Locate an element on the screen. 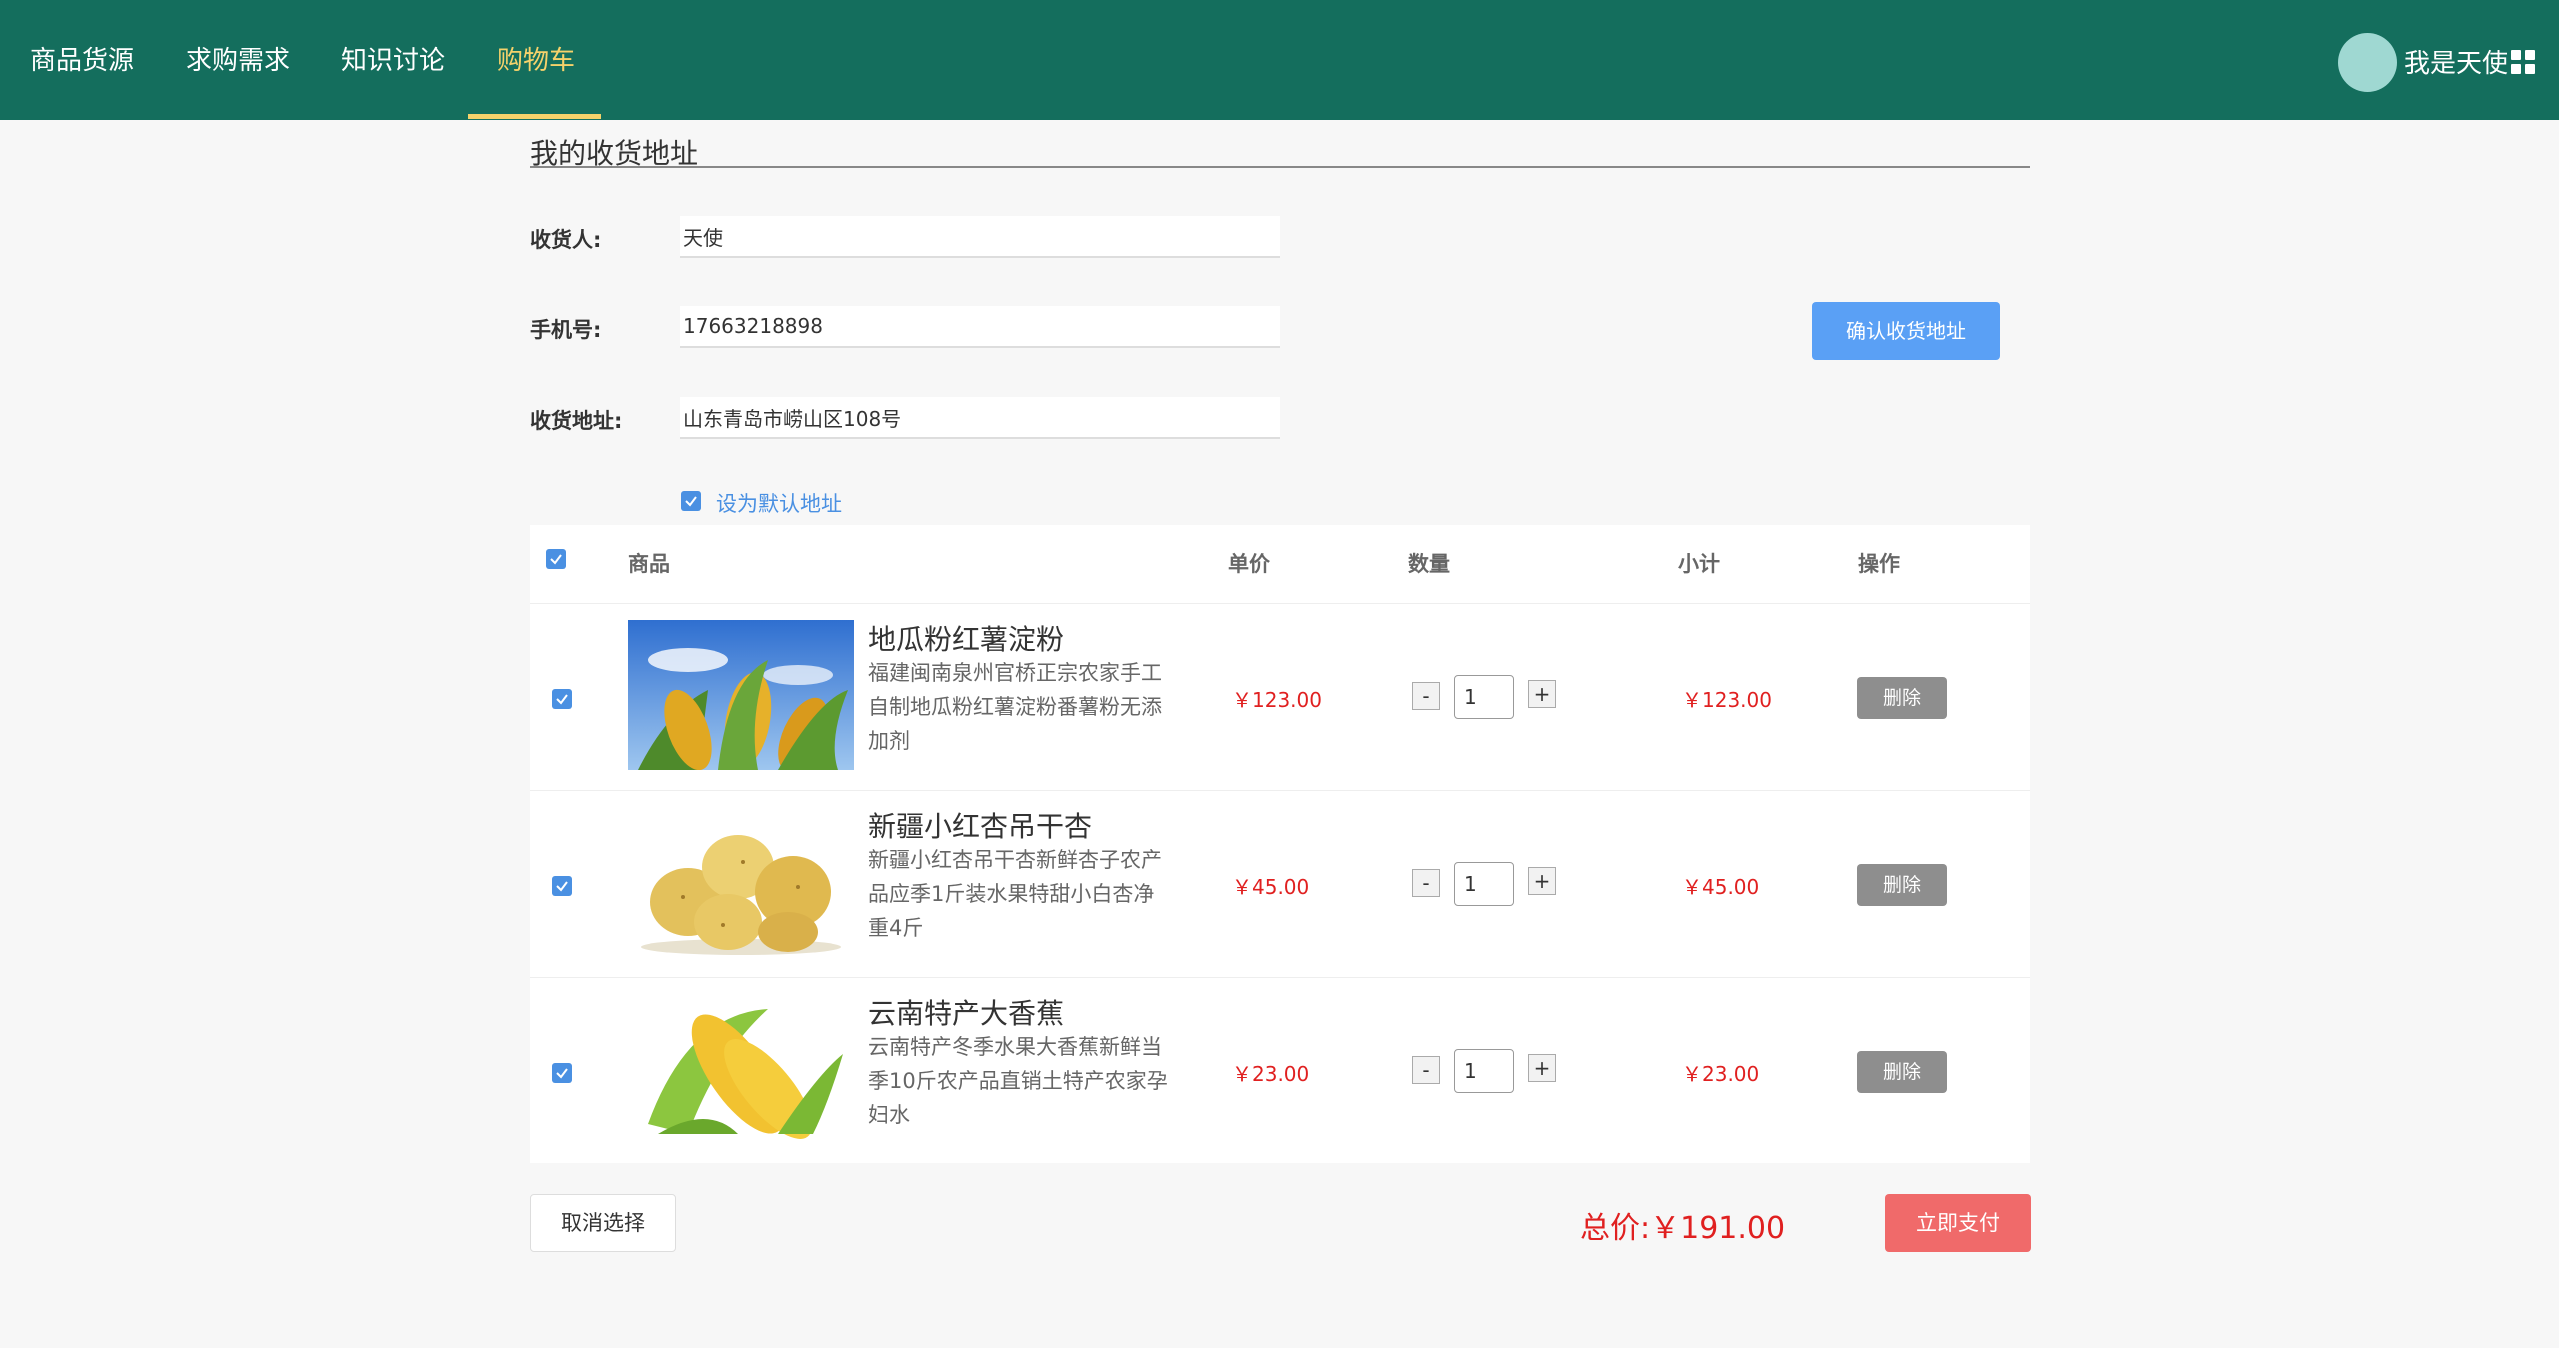  total-price: 总价:￥191.00 is located at coordinates (1682, 1225).